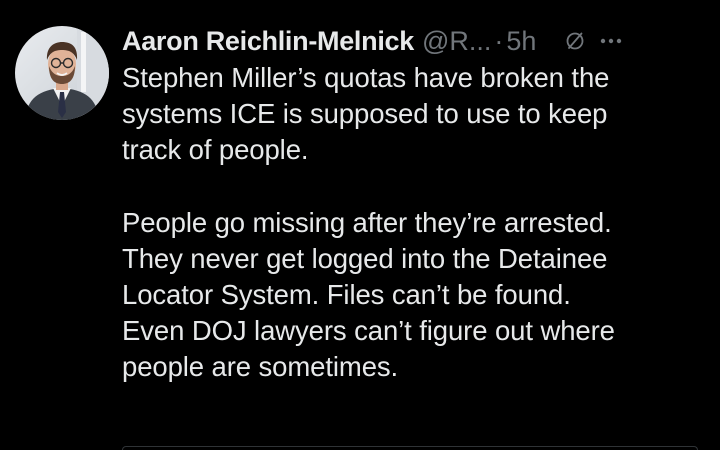  I want to click on post-line: Even DOJ lawyers can’t figure out where, so click(368, 331).